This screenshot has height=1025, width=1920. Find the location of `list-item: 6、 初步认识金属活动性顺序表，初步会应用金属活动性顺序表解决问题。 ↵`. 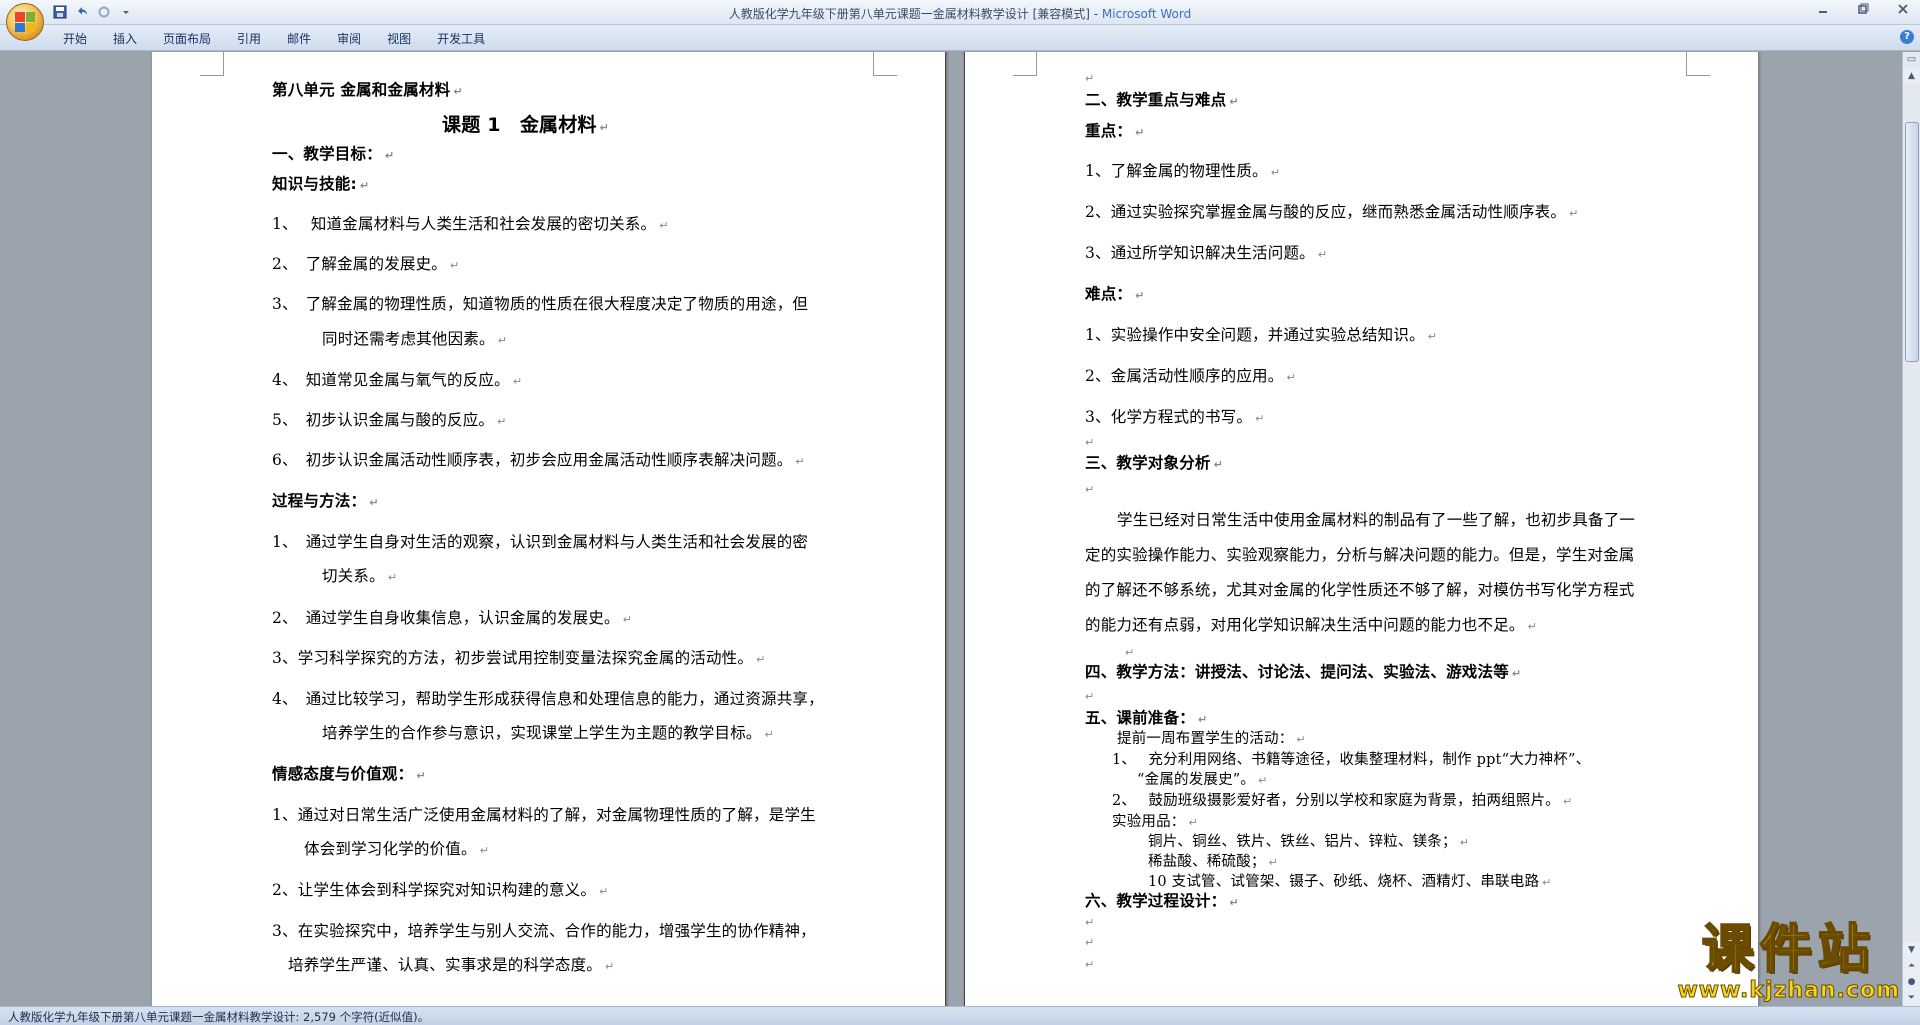

list-item: 6、 初步认识金属活动性顺序表，初步会应用金属活动性顺序表解决问题。 ↵ is located at coordinates (538, 460).